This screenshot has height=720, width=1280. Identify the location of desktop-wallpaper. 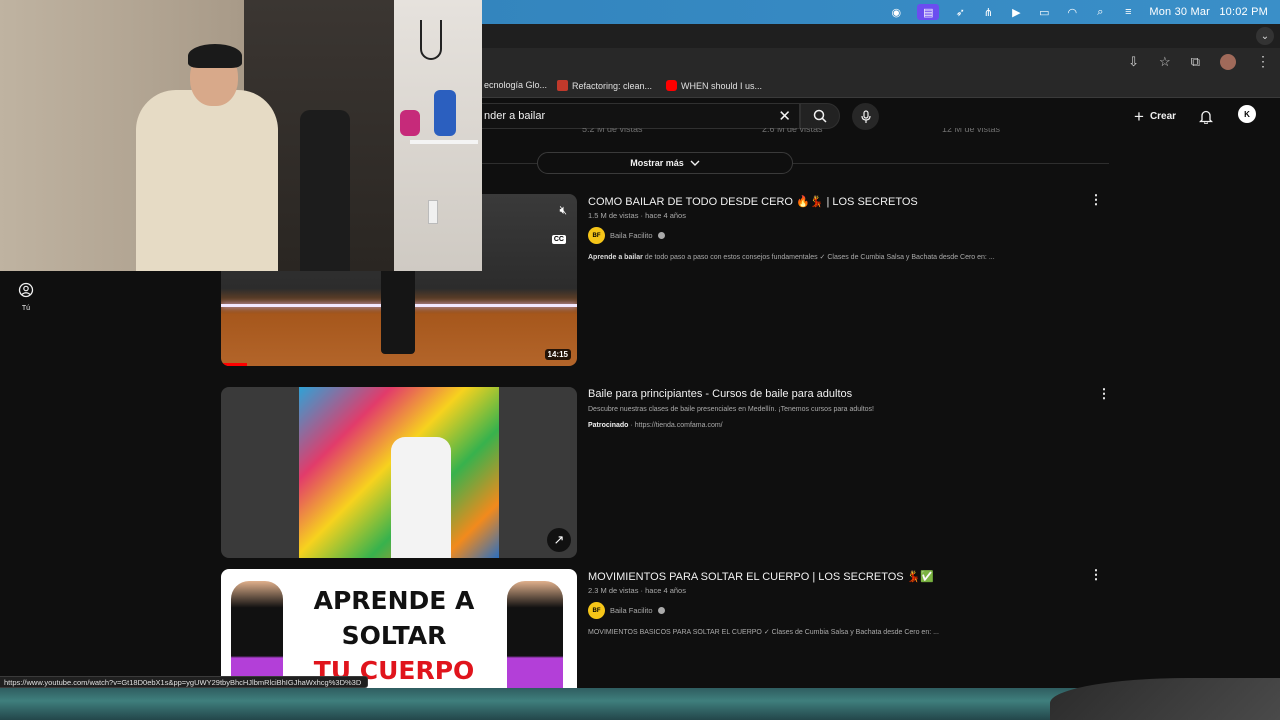
(640, 699).